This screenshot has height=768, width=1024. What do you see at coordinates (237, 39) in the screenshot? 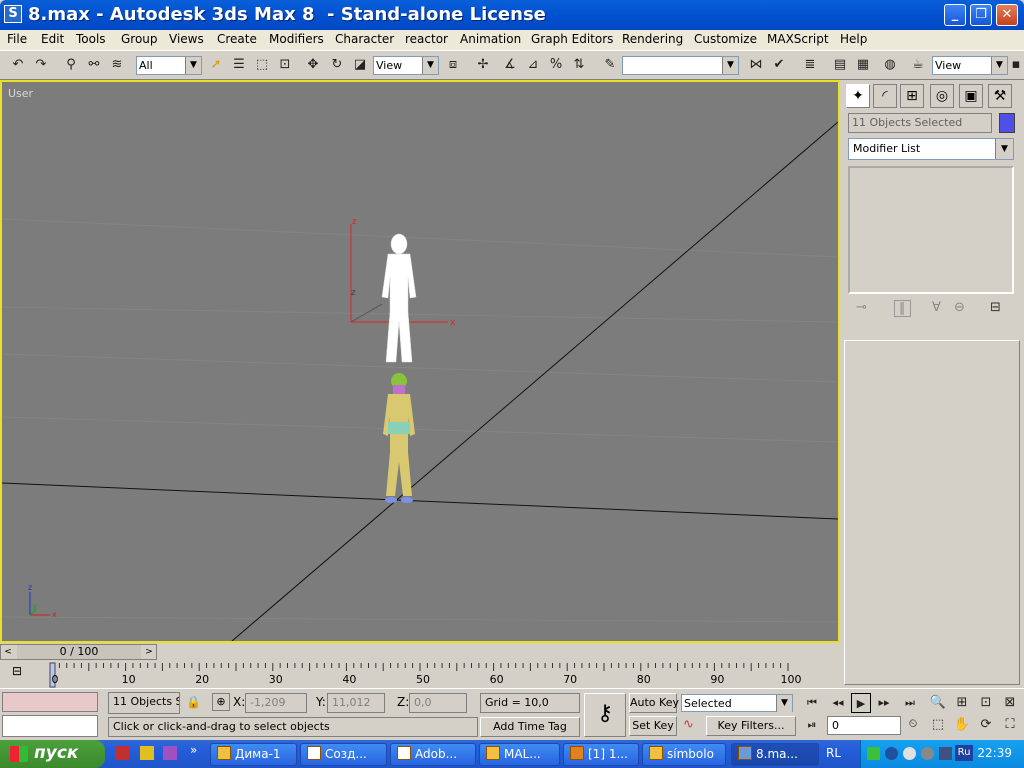
I see `menu-create: Create` at bounding box center [237, 39].